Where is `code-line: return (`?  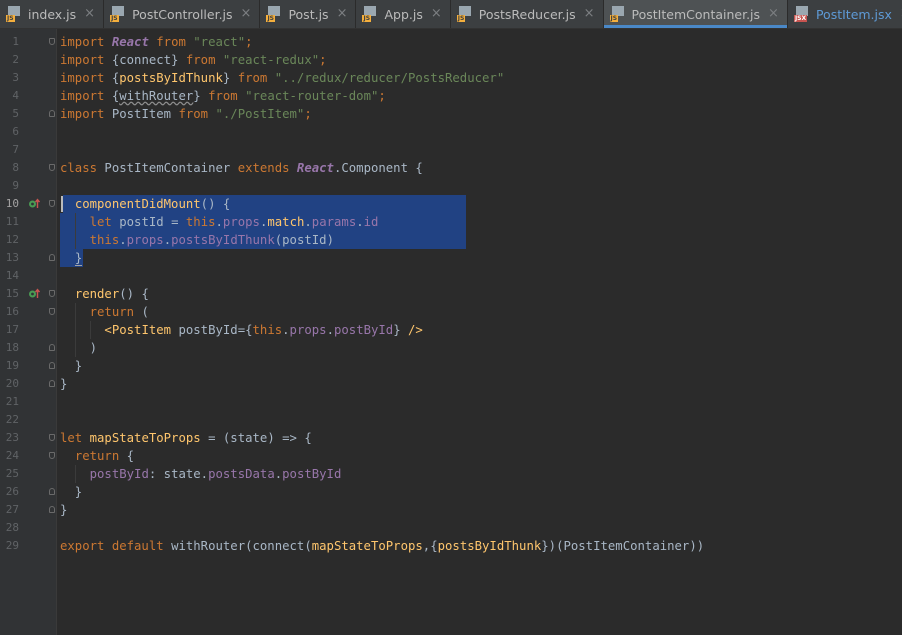
code-line: return ( is located at coordinates (479, 312).